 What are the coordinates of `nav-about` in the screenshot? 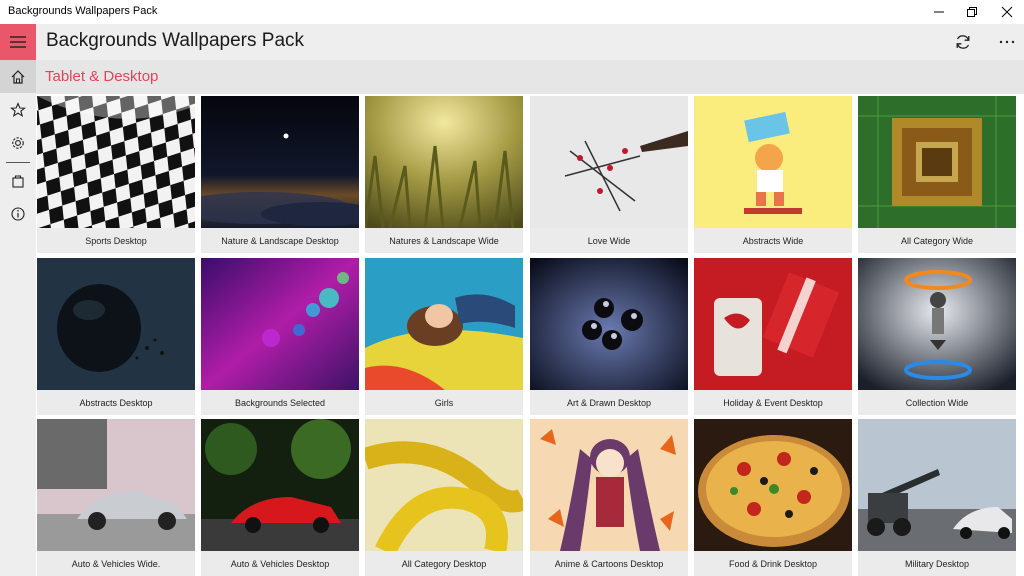 It's located at (18, 213).